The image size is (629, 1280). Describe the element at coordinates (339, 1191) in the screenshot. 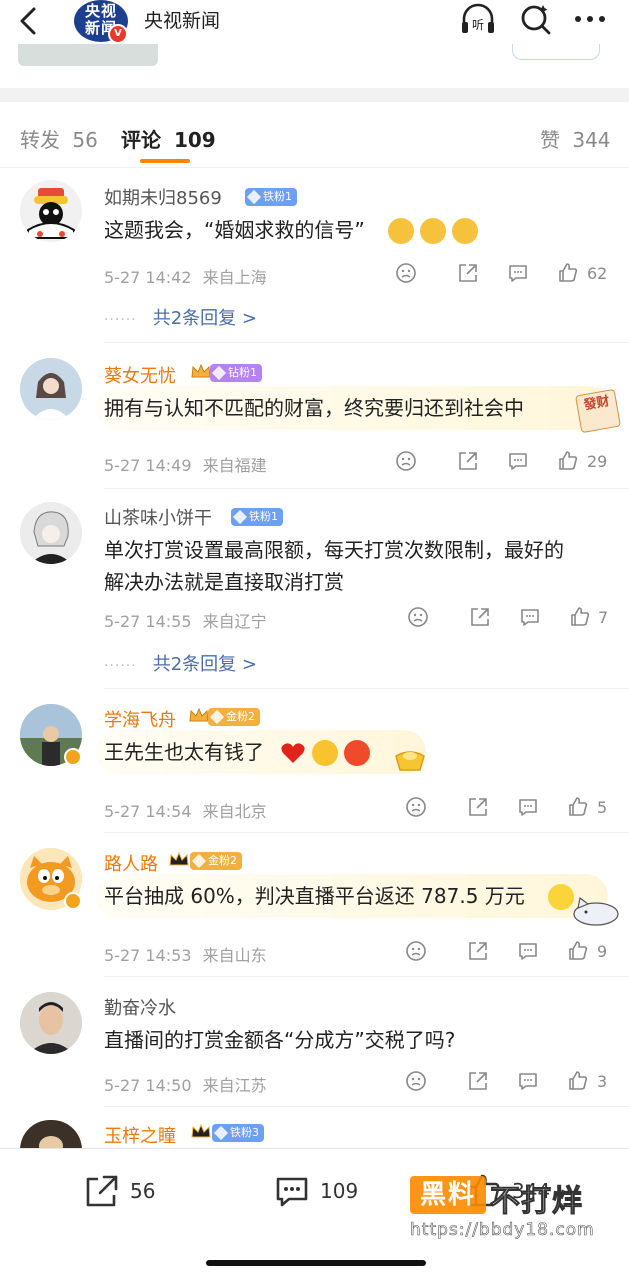

I see `comment-count: 109` at that location.